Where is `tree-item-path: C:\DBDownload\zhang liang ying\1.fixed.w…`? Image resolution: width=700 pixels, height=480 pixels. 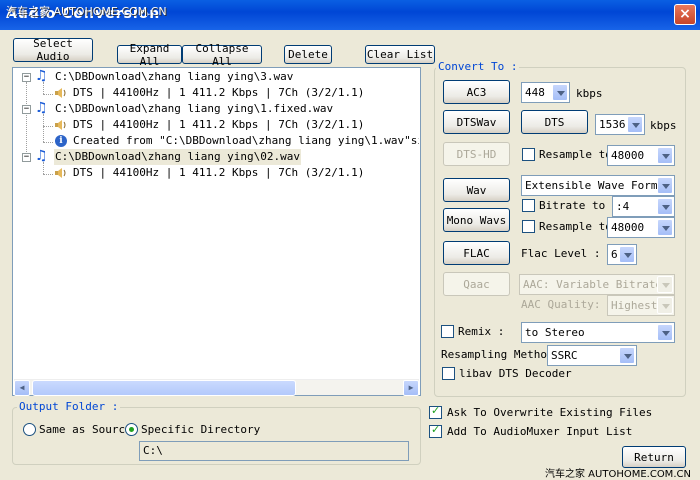 tree-item-path: C:\DBDownload\zhang liang ying\1.fixed.w… is located at coordinates (194, 108).